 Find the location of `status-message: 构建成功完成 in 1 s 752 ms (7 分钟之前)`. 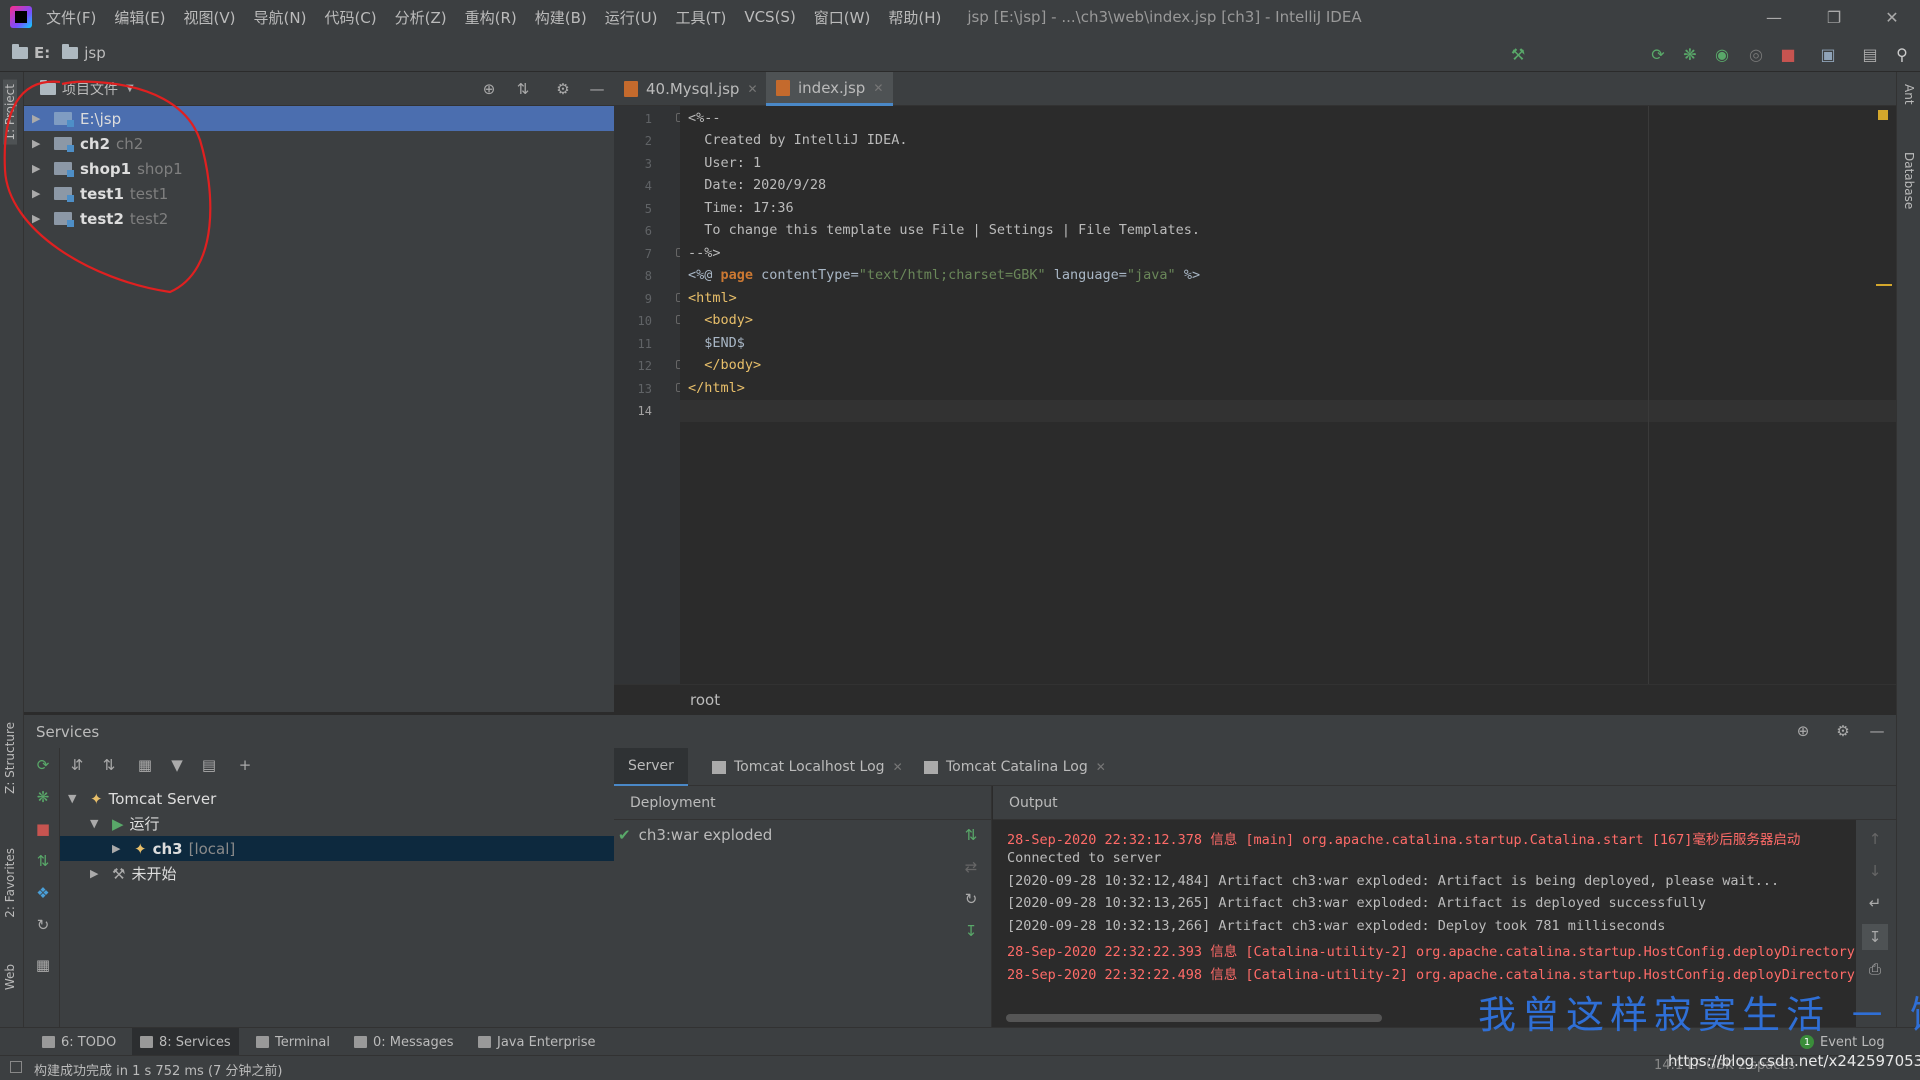

status-message: 构建成功完成 in 1 s 752 ms (7 分钟之前) is located at coordinates (158, 1069).